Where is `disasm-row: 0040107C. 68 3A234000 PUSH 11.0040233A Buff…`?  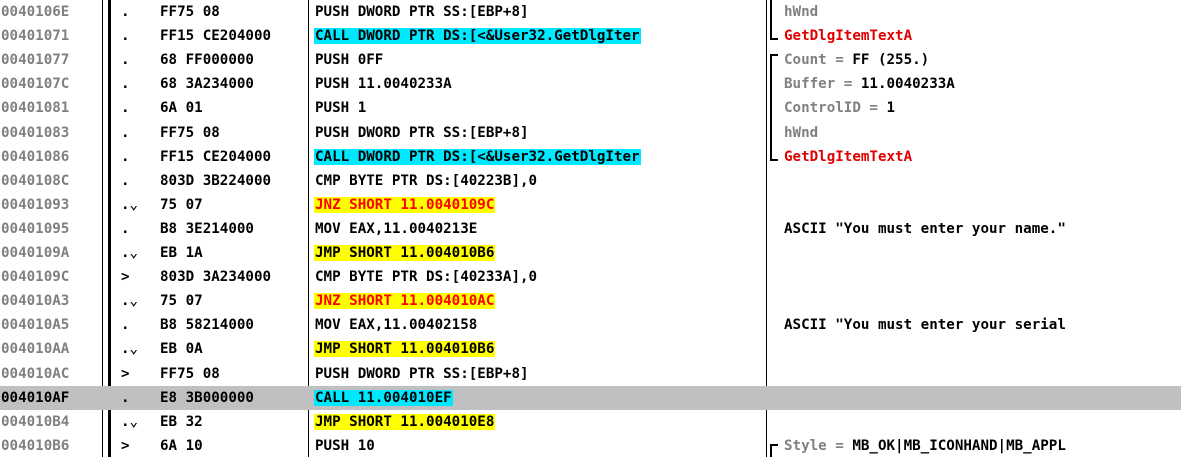 disasm-row: 0040107C. 68 3A234000 PUSH 11.0040233A Buff… is located at coordinates (590, 84).